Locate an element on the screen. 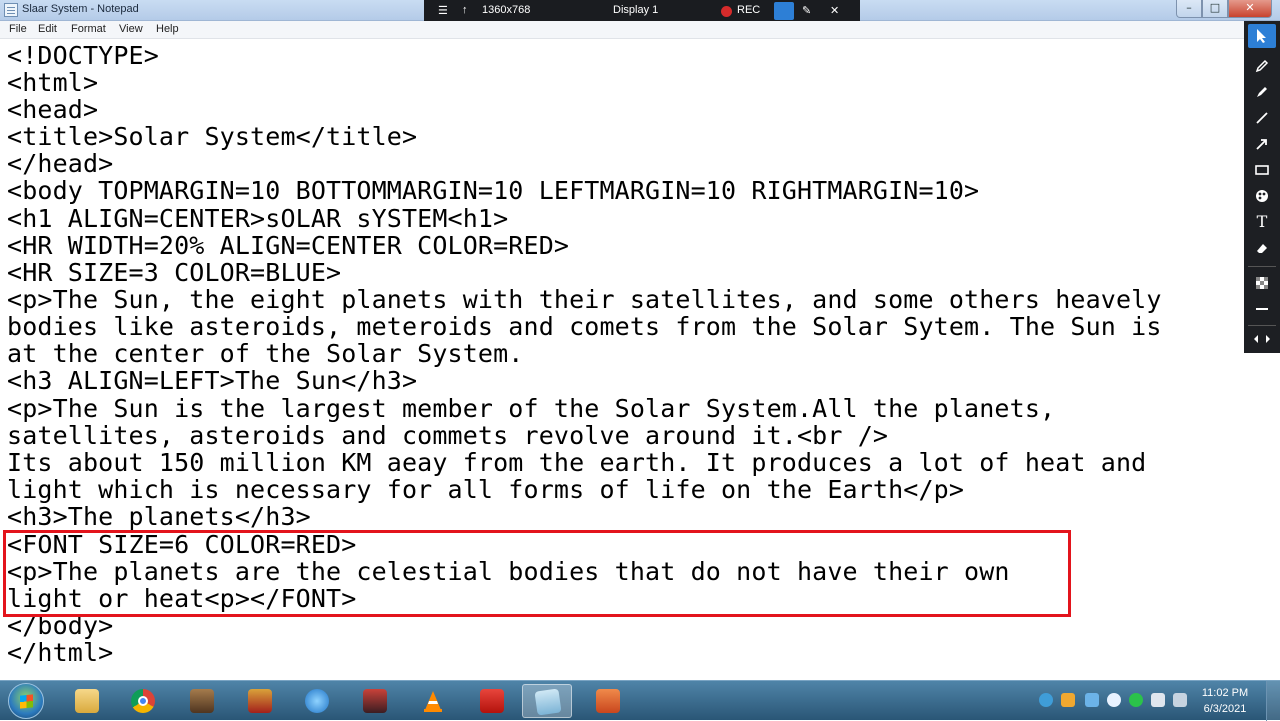  annotation-toolbar: T is located at coordinates (1262, 187).